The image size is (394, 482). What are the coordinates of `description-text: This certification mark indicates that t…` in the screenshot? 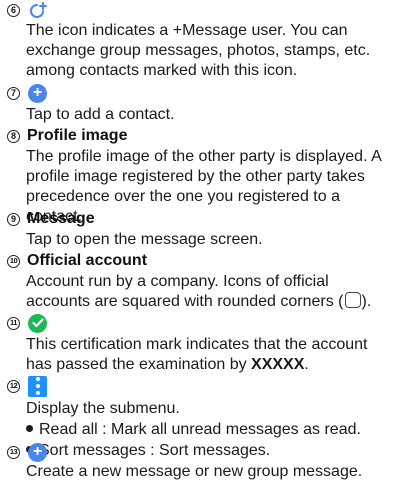 It's located at (197, 354).